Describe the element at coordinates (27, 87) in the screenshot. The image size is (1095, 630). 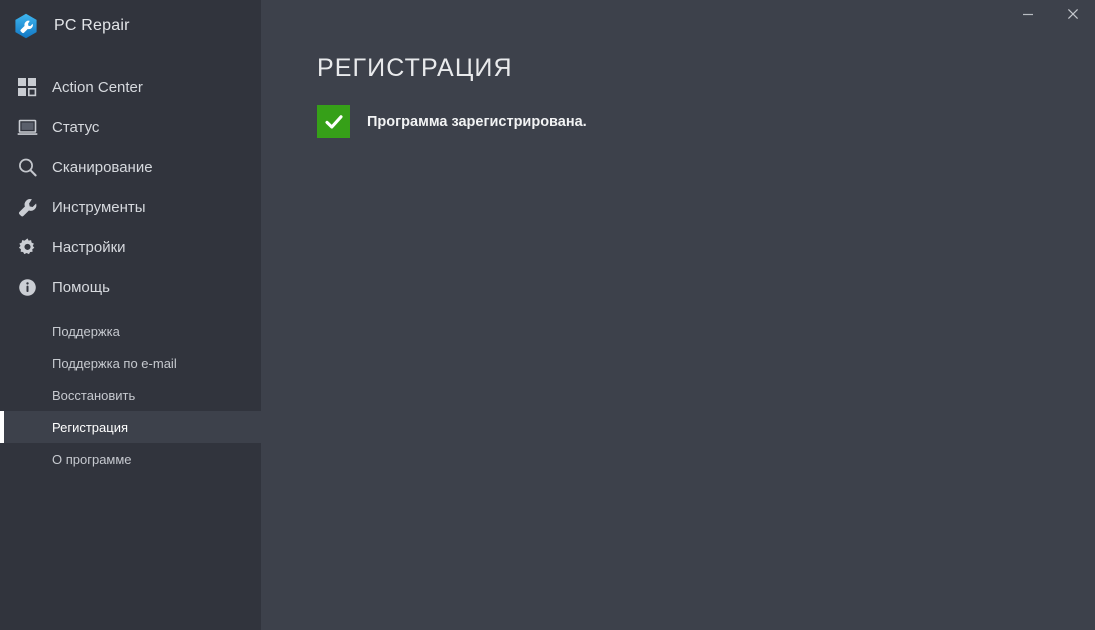
I see `grid-squares-icon` at that location.